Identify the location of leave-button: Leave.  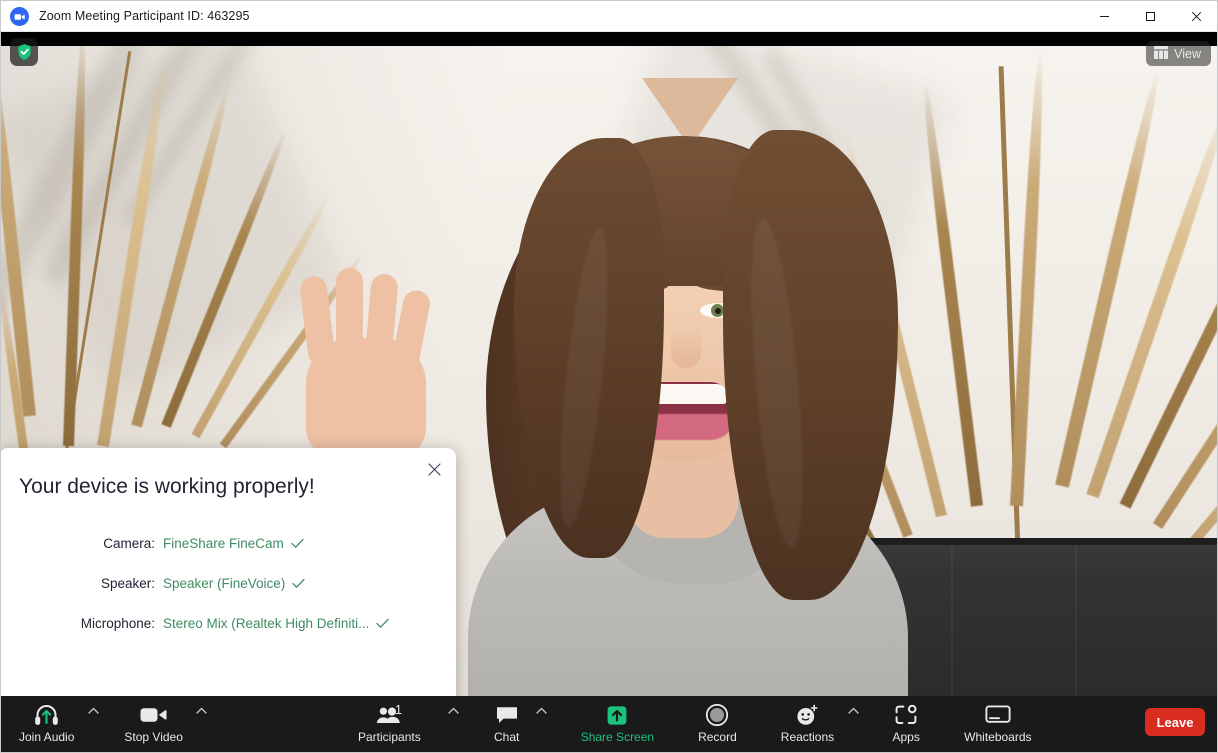
(1175, 722).